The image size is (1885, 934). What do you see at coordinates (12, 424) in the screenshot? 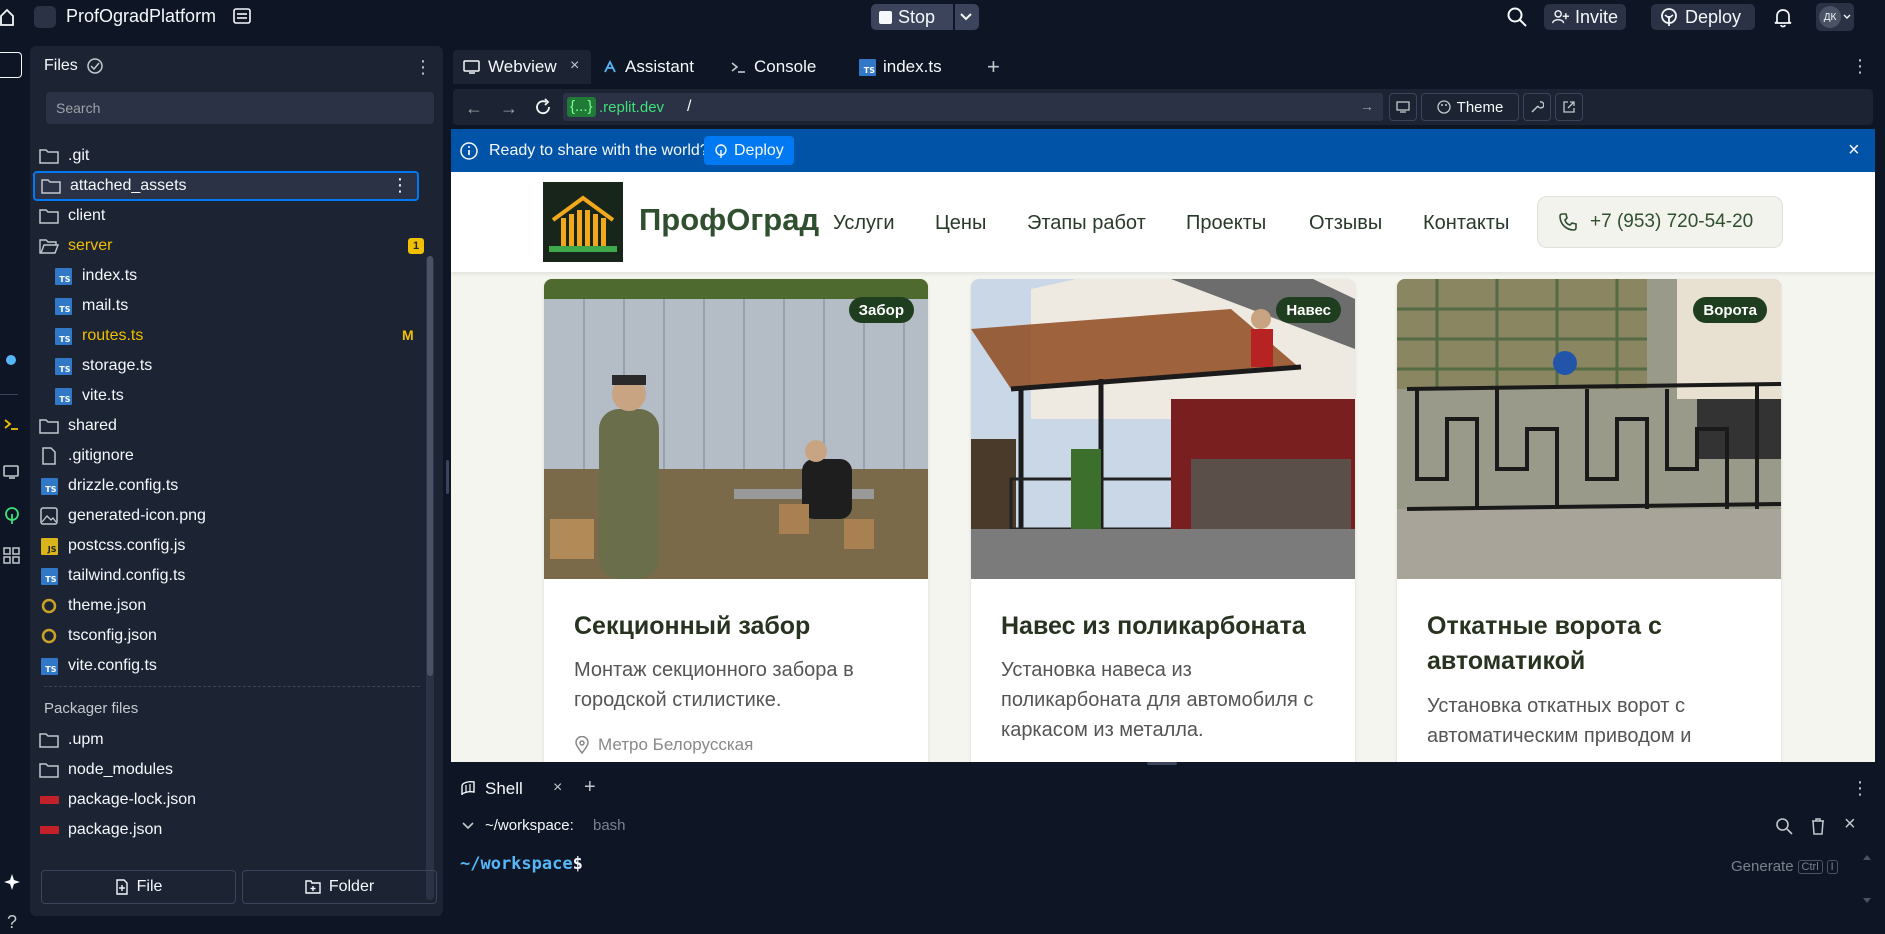
I see `console-icon` at bounding box center [12, 424].